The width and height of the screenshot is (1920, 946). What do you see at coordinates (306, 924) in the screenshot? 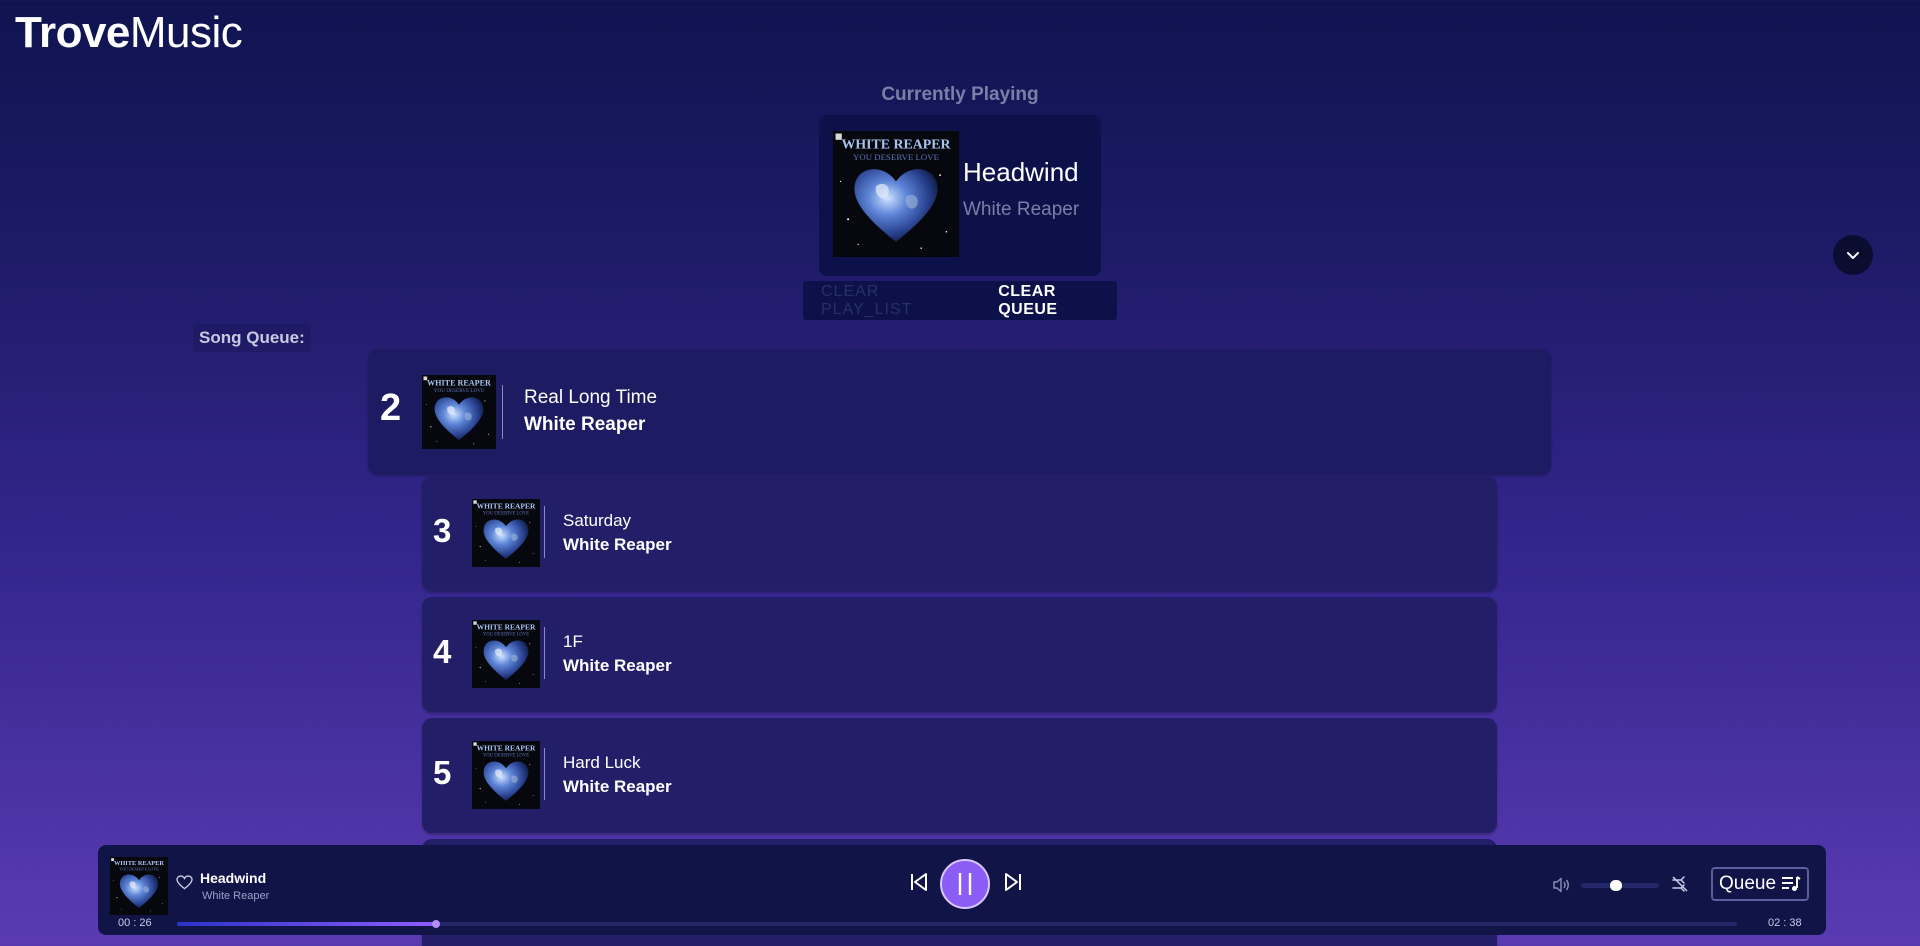
I see `progress-fill` at bounding box center [306, 924].